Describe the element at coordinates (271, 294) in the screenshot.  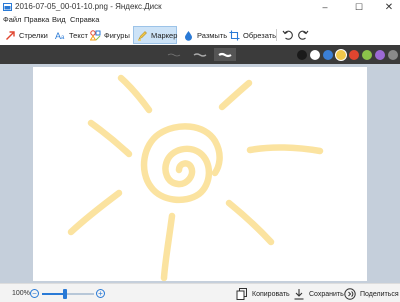
I see `copy-label: Копировать` at that location.